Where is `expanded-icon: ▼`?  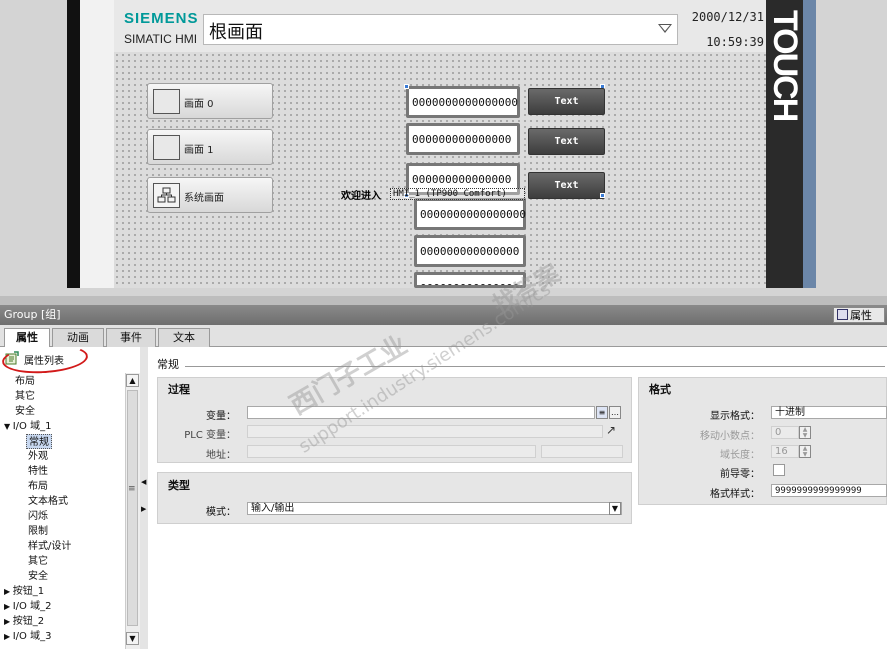 expanded-icon: ▼ is located at coordinates (8, 426).